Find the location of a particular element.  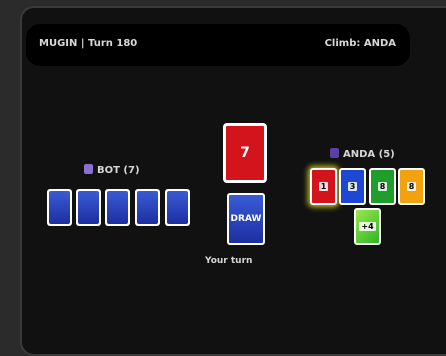

player-card: +4 is located at coordinates (367, 226).